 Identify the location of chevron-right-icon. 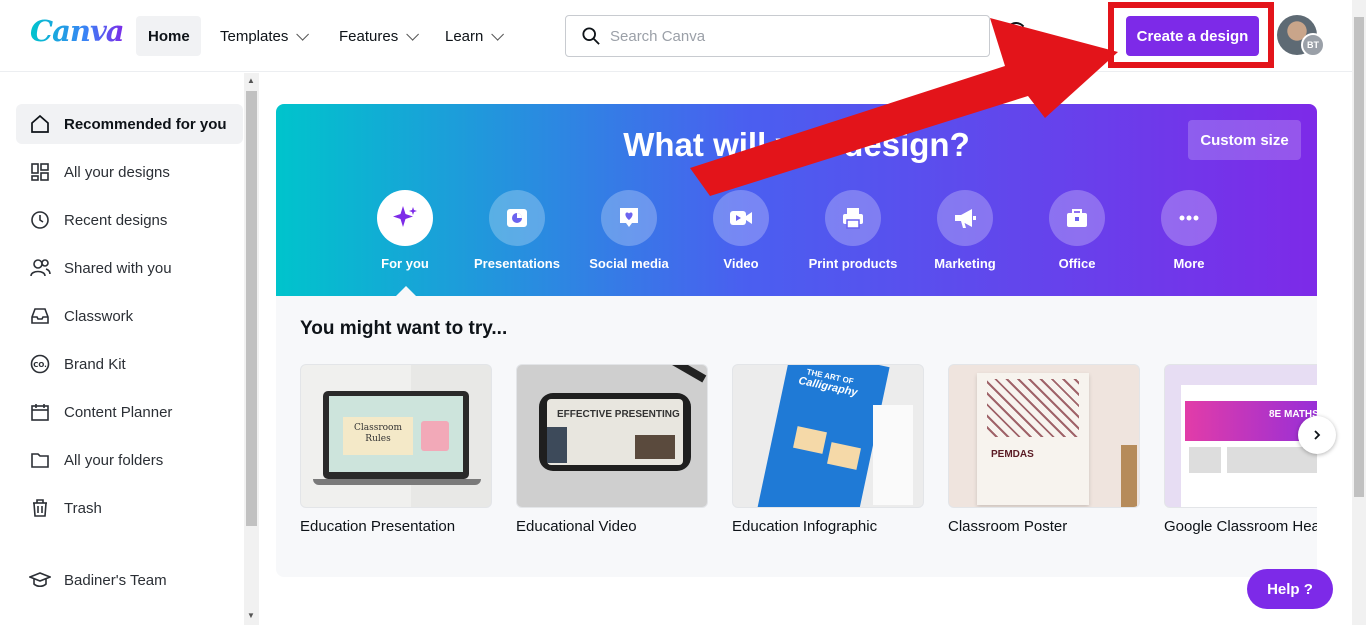
(1317, 435).